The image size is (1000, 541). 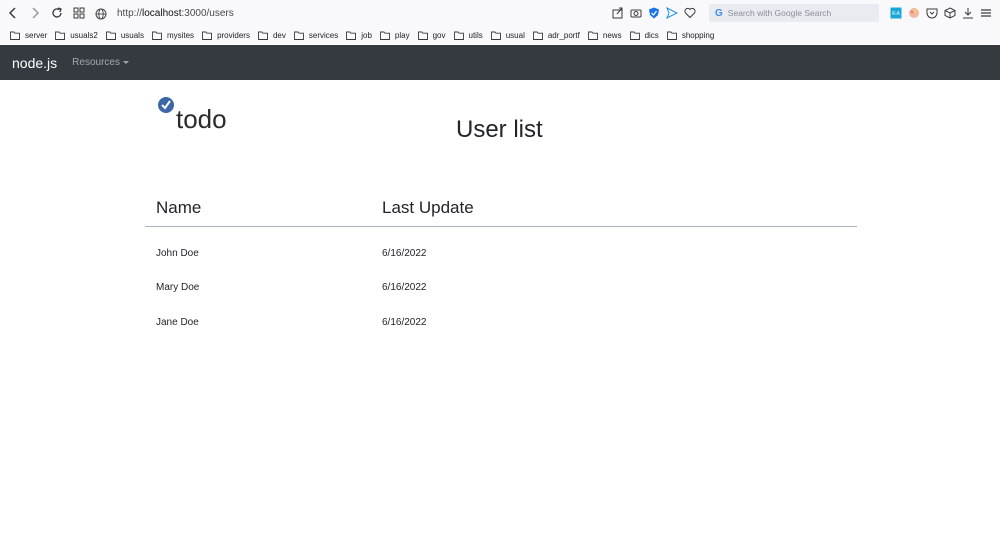 What do you see at coordinates (556, 35) in the screenshot?
I see `bookmark-folder: adr_portf` at bounding box center [556, 35].